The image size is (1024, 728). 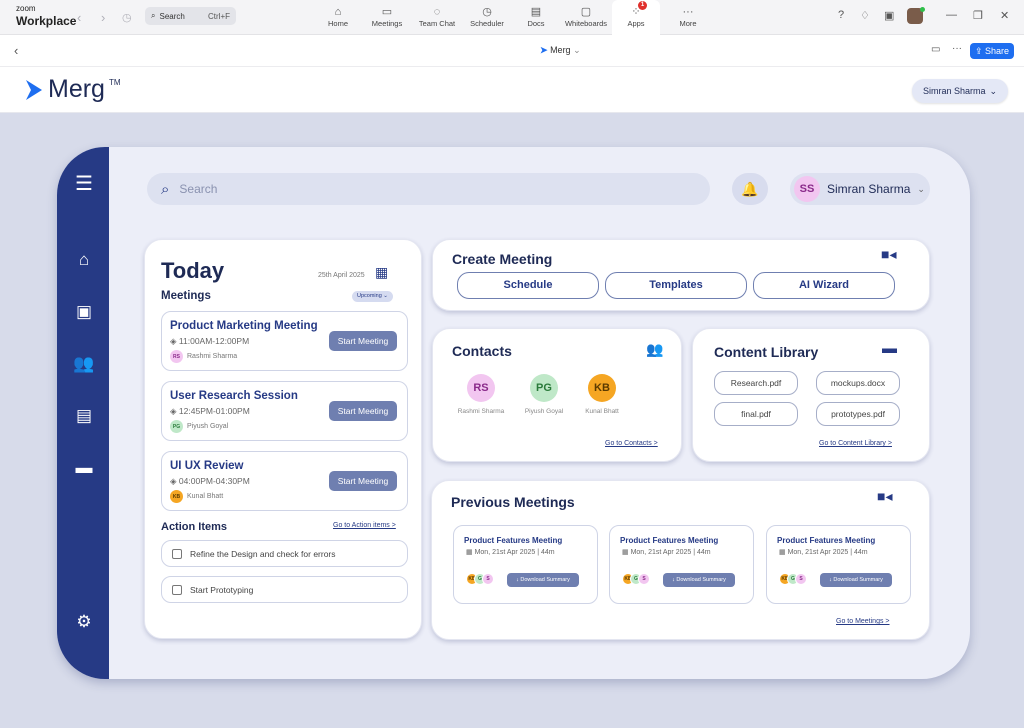 I want to click on nav-whiteboards: ▢ Whiteboards, so click(x=586, y=17).